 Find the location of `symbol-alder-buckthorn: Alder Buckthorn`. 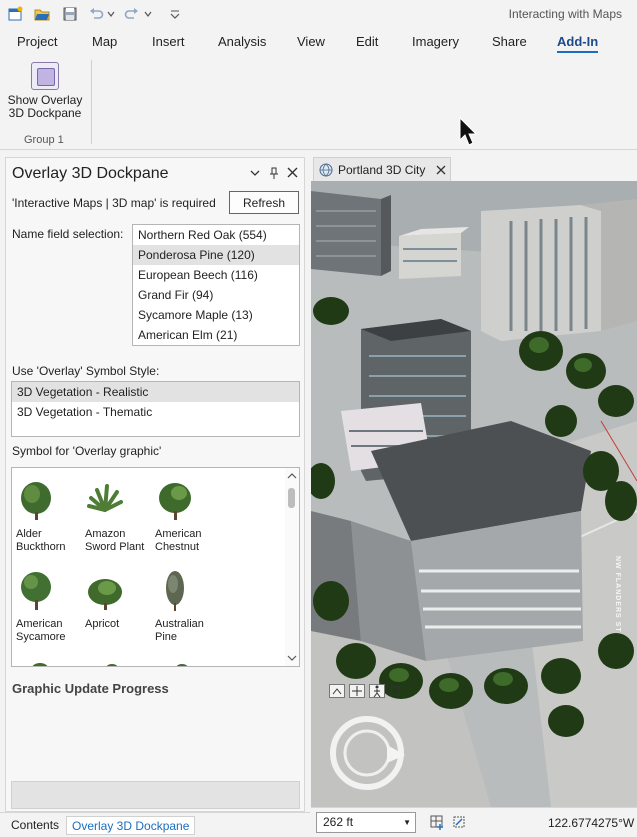

symbol-alder-buckthorn: Alder Buckthorn is located at coordinates (51, 517).